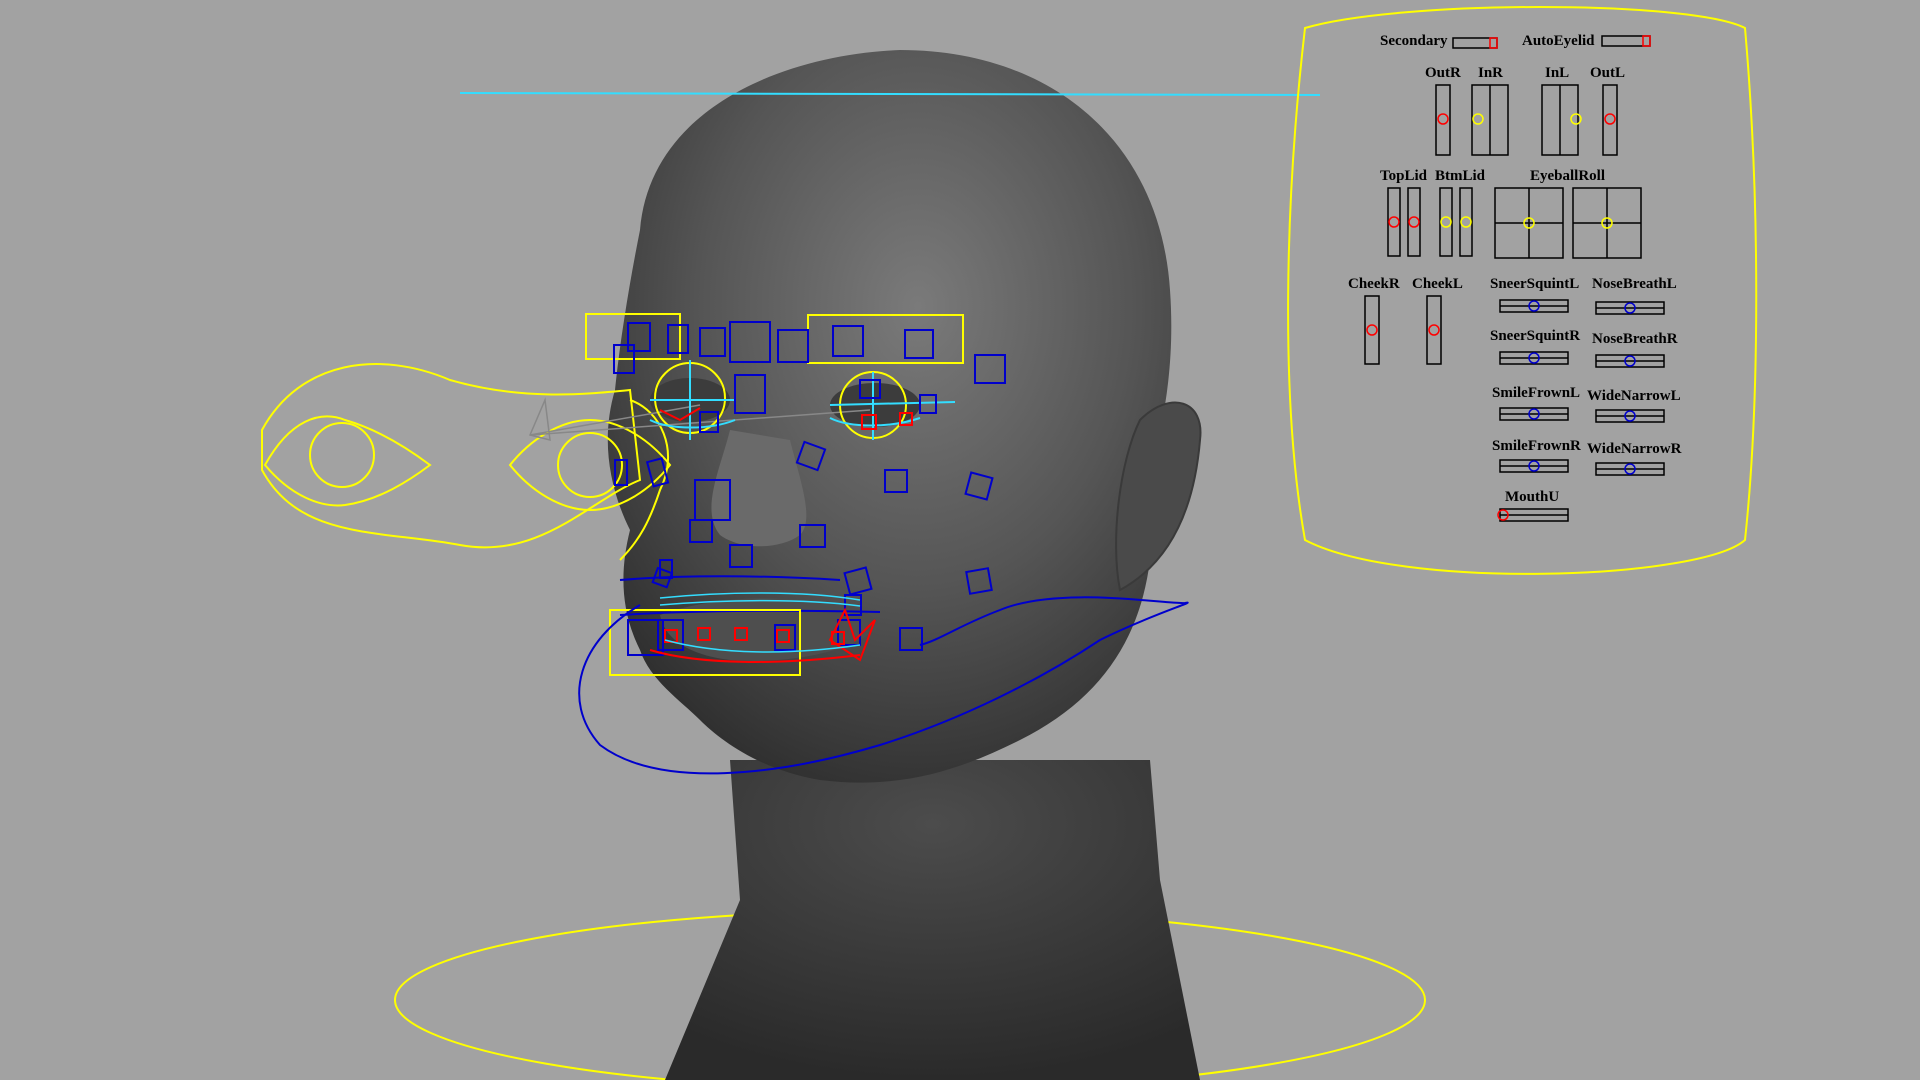 The width and height of the screenshot is (1920, 1080). I want to click on secondary-slider-handle, so click(1493, 43).